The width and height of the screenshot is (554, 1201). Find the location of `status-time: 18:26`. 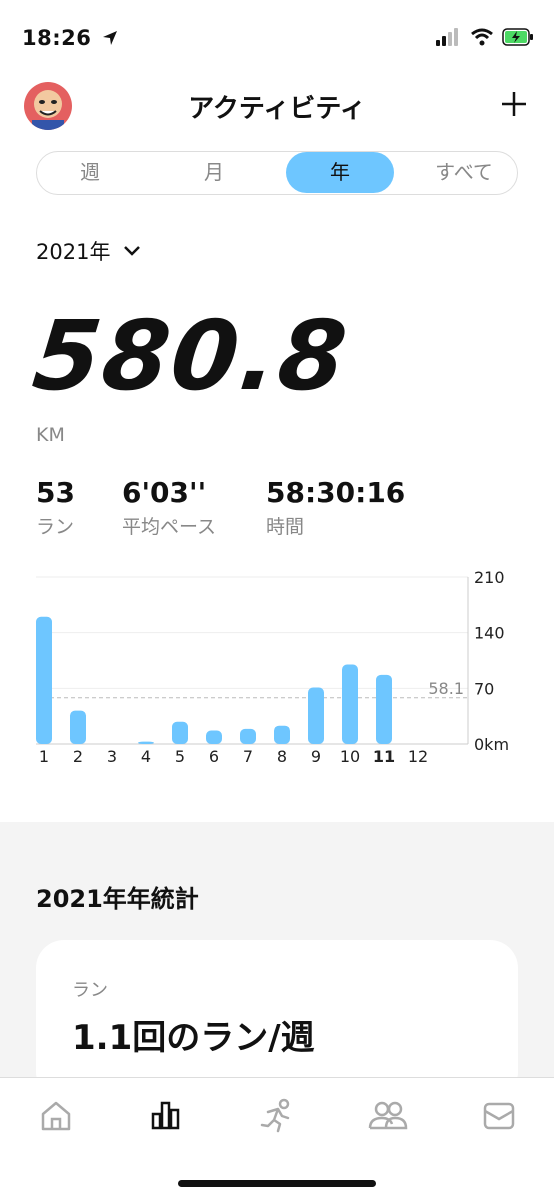

status-time: 18:26 is located at coordinates (70, 38).